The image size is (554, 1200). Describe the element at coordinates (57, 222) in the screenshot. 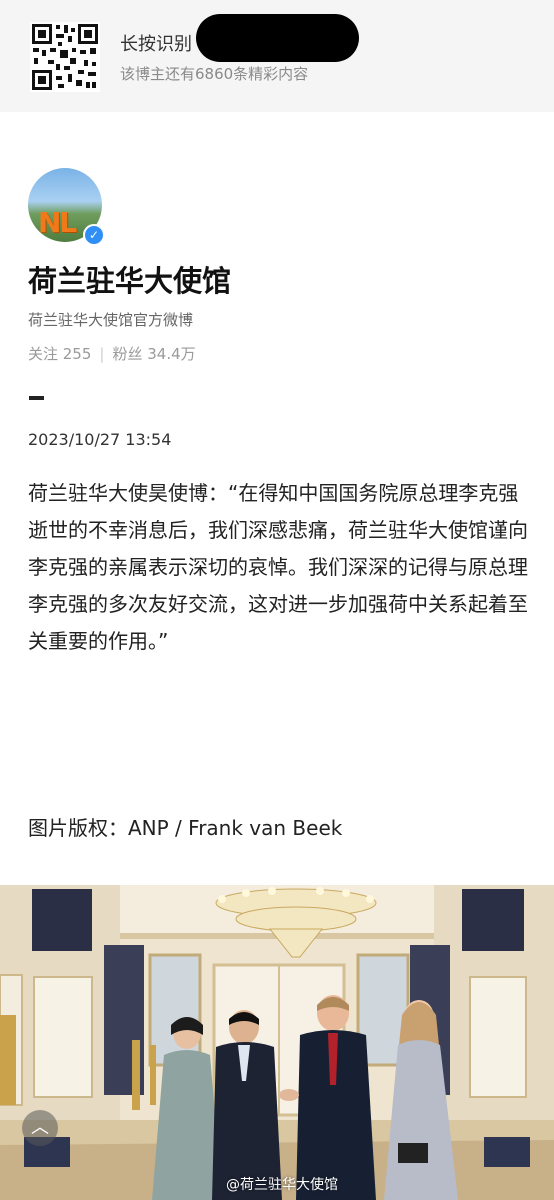

I see `avatar-logo: NL` at that location.